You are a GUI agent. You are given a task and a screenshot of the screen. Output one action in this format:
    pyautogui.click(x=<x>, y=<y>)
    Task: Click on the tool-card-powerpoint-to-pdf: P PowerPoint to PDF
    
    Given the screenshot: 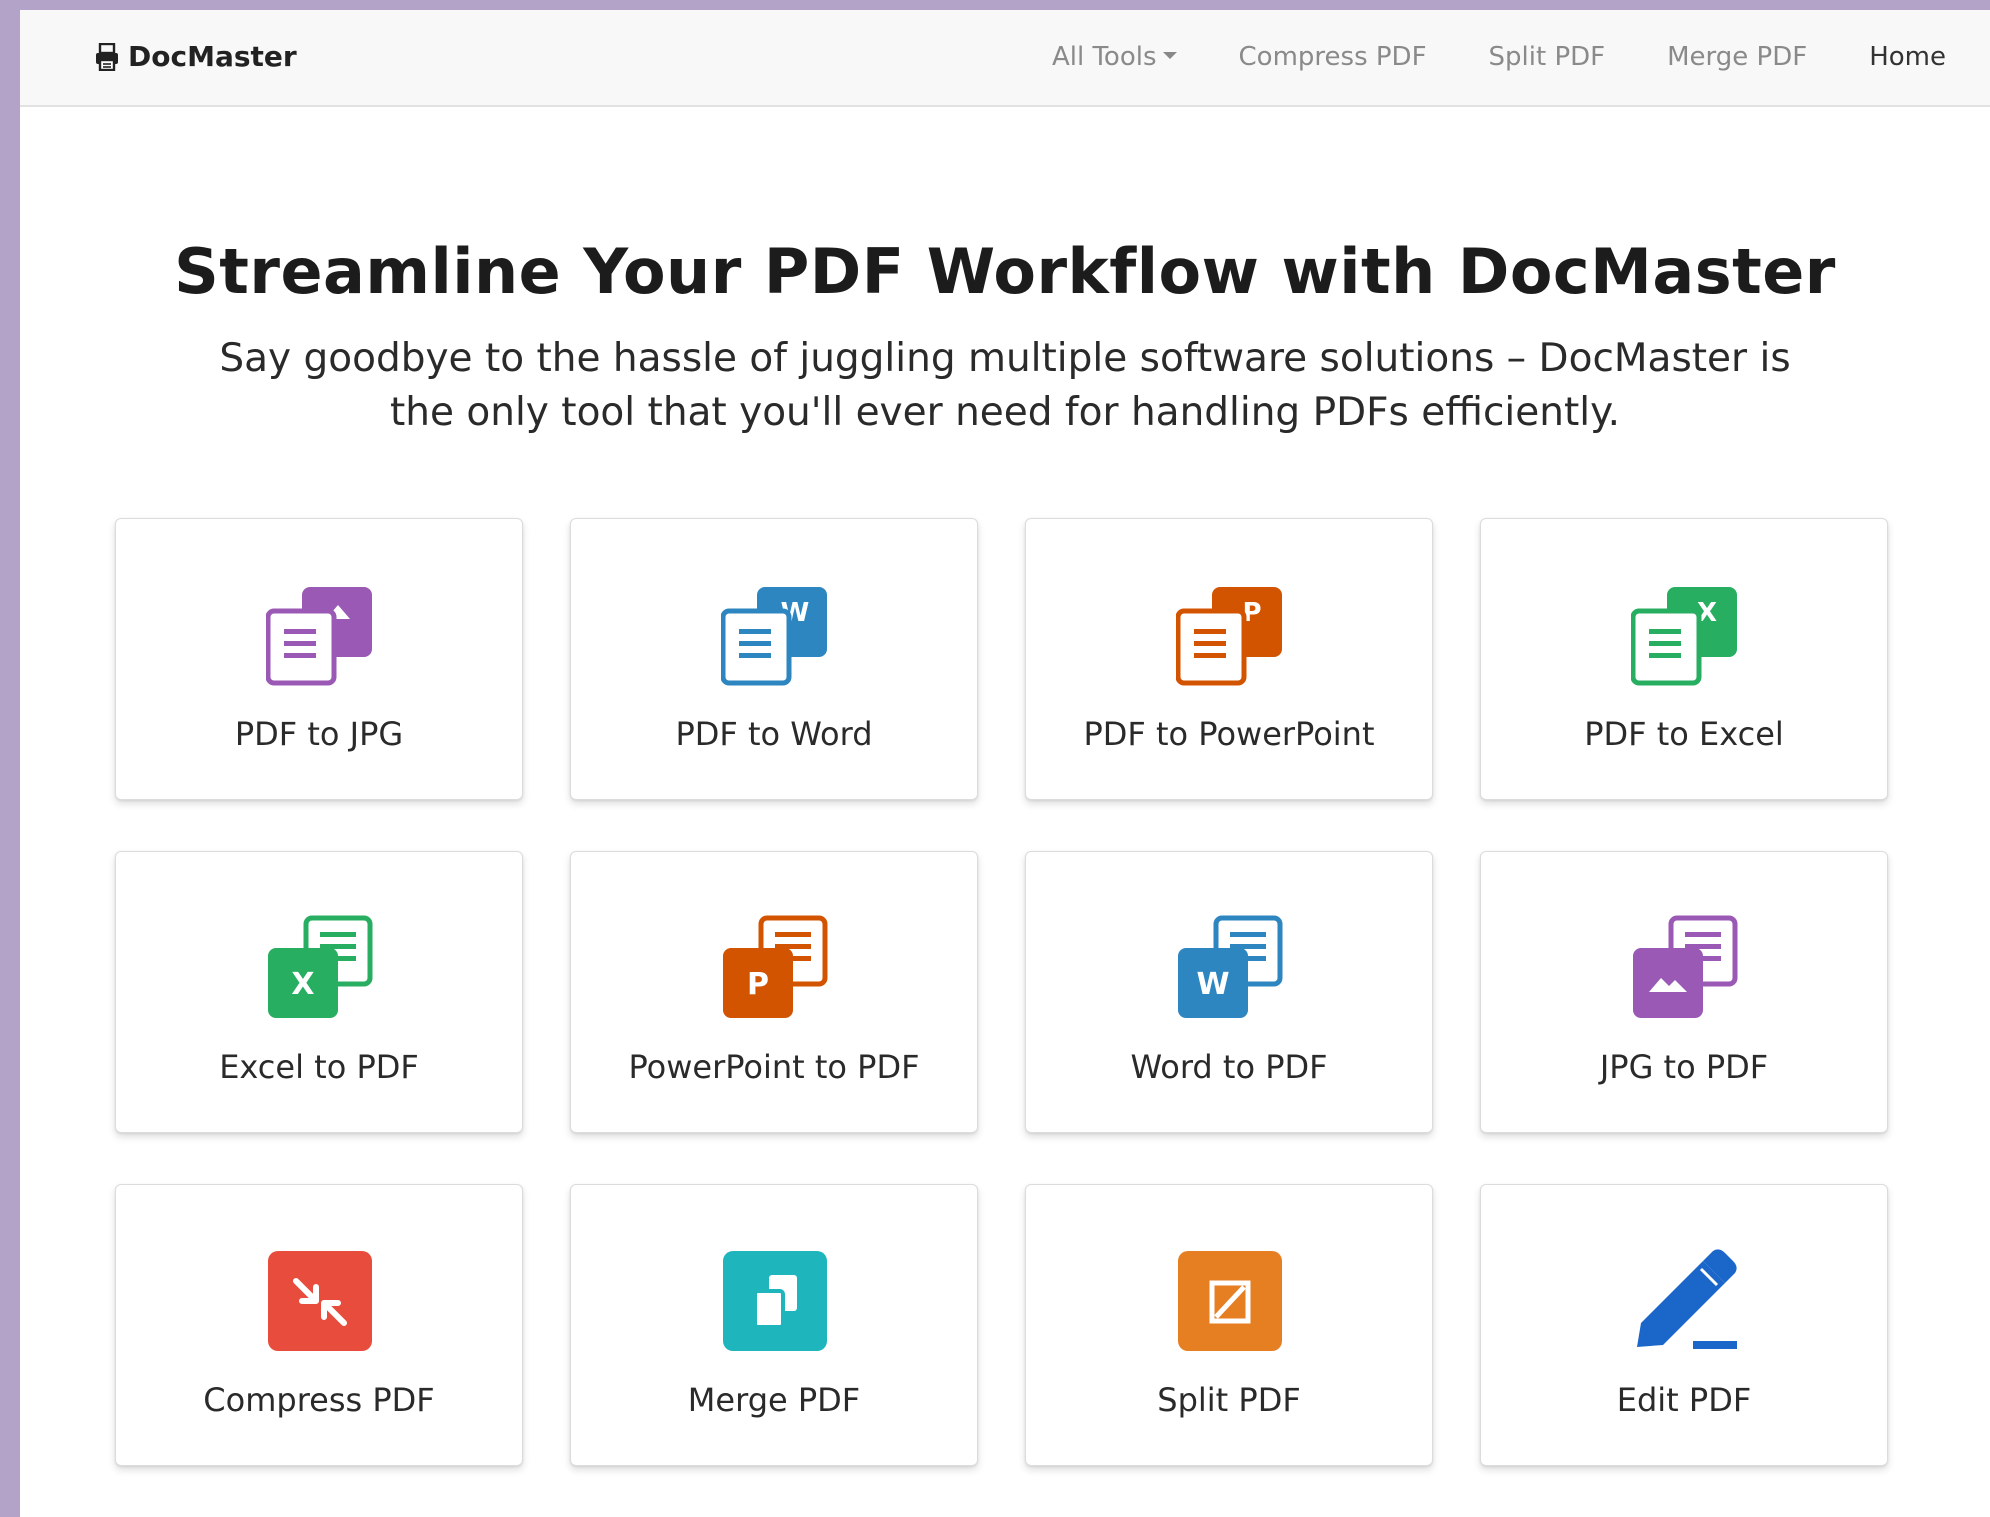 What is the action you would take?
    pyautogui.click(x=774, y=992)
    